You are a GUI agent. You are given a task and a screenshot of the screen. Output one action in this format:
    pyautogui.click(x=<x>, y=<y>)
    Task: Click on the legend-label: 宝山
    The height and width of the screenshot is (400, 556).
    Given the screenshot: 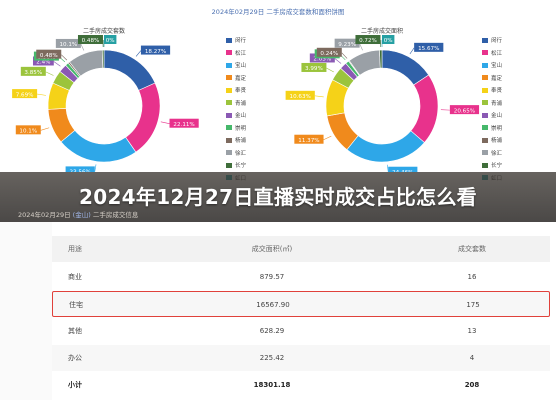 What is the action you would take?
    pyautogui.click(x=497, y=66)
    